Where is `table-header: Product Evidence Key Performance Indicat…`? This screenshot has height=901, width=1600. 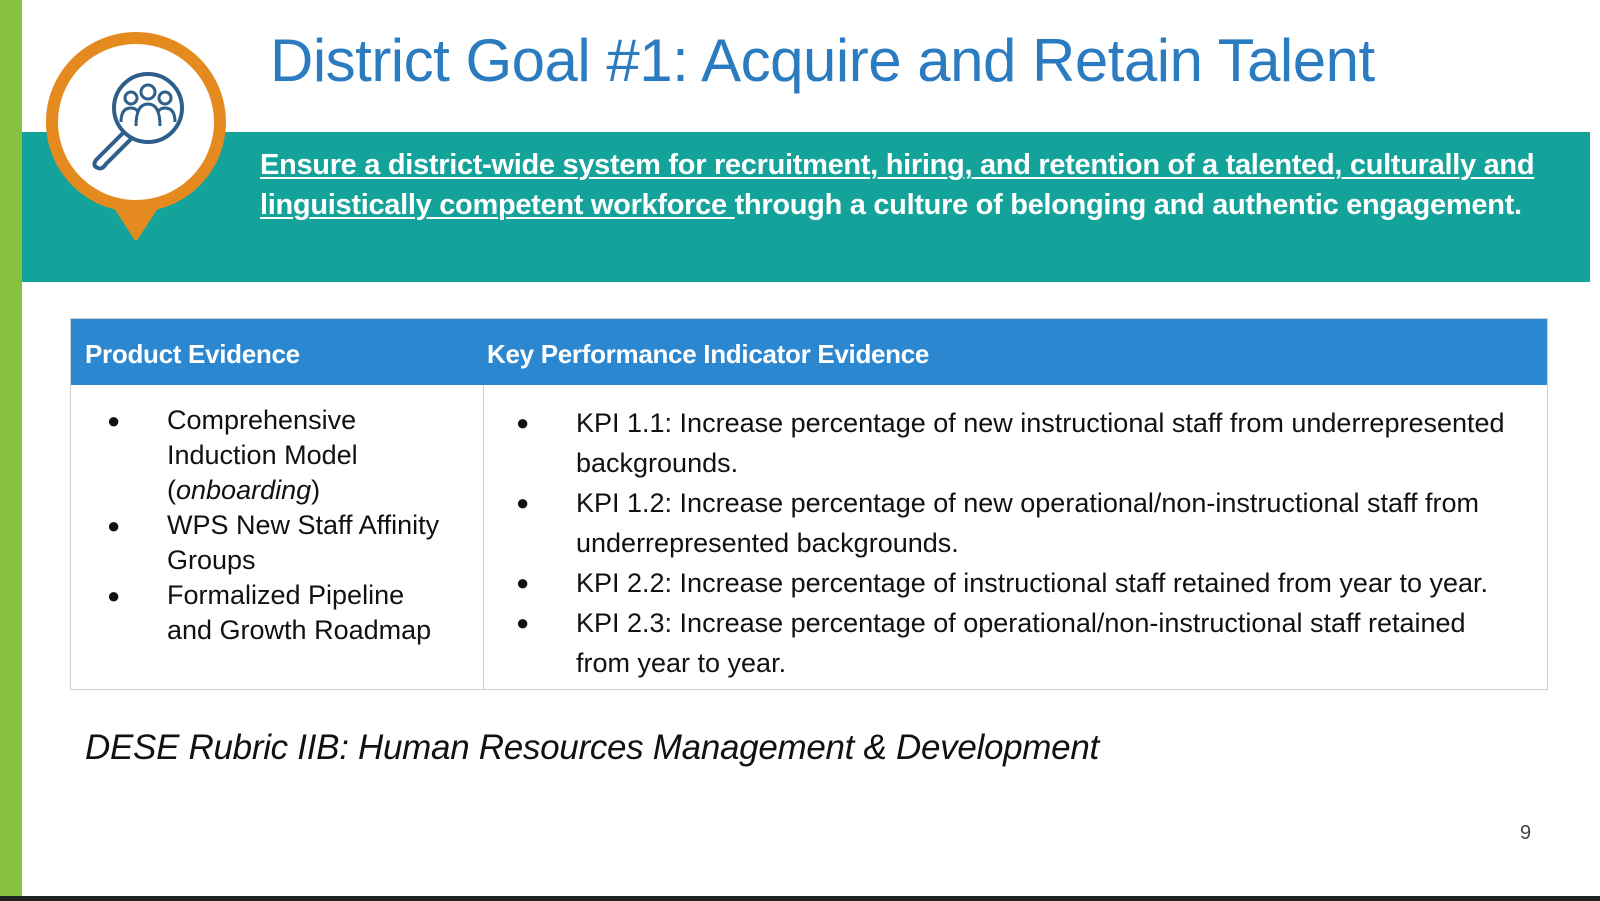 table-header: Product Evidence Key Performance Indicat… is located at coordinates (809, 352).